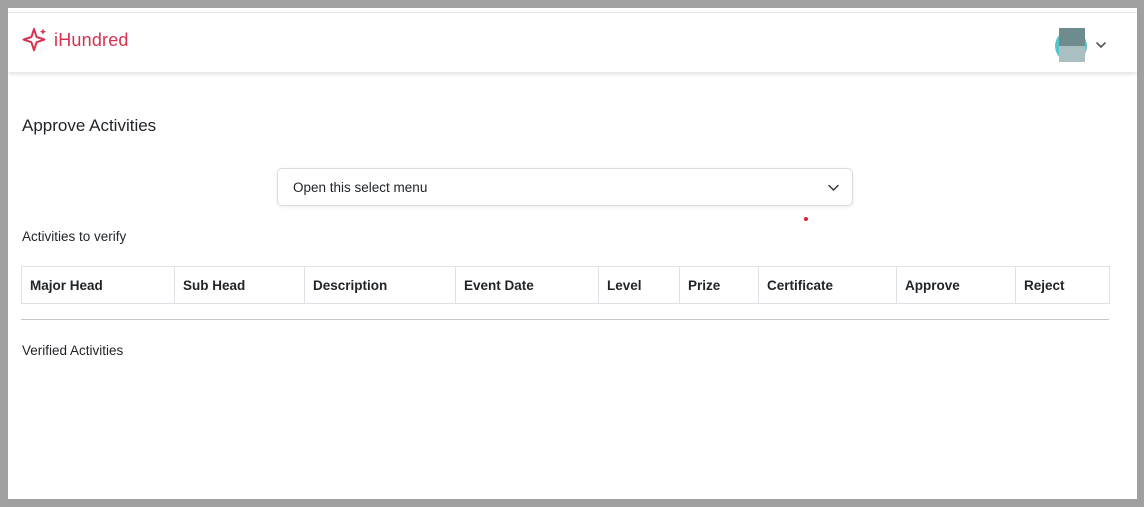  I want to click on column-header-level: Level, so click(639, 285).